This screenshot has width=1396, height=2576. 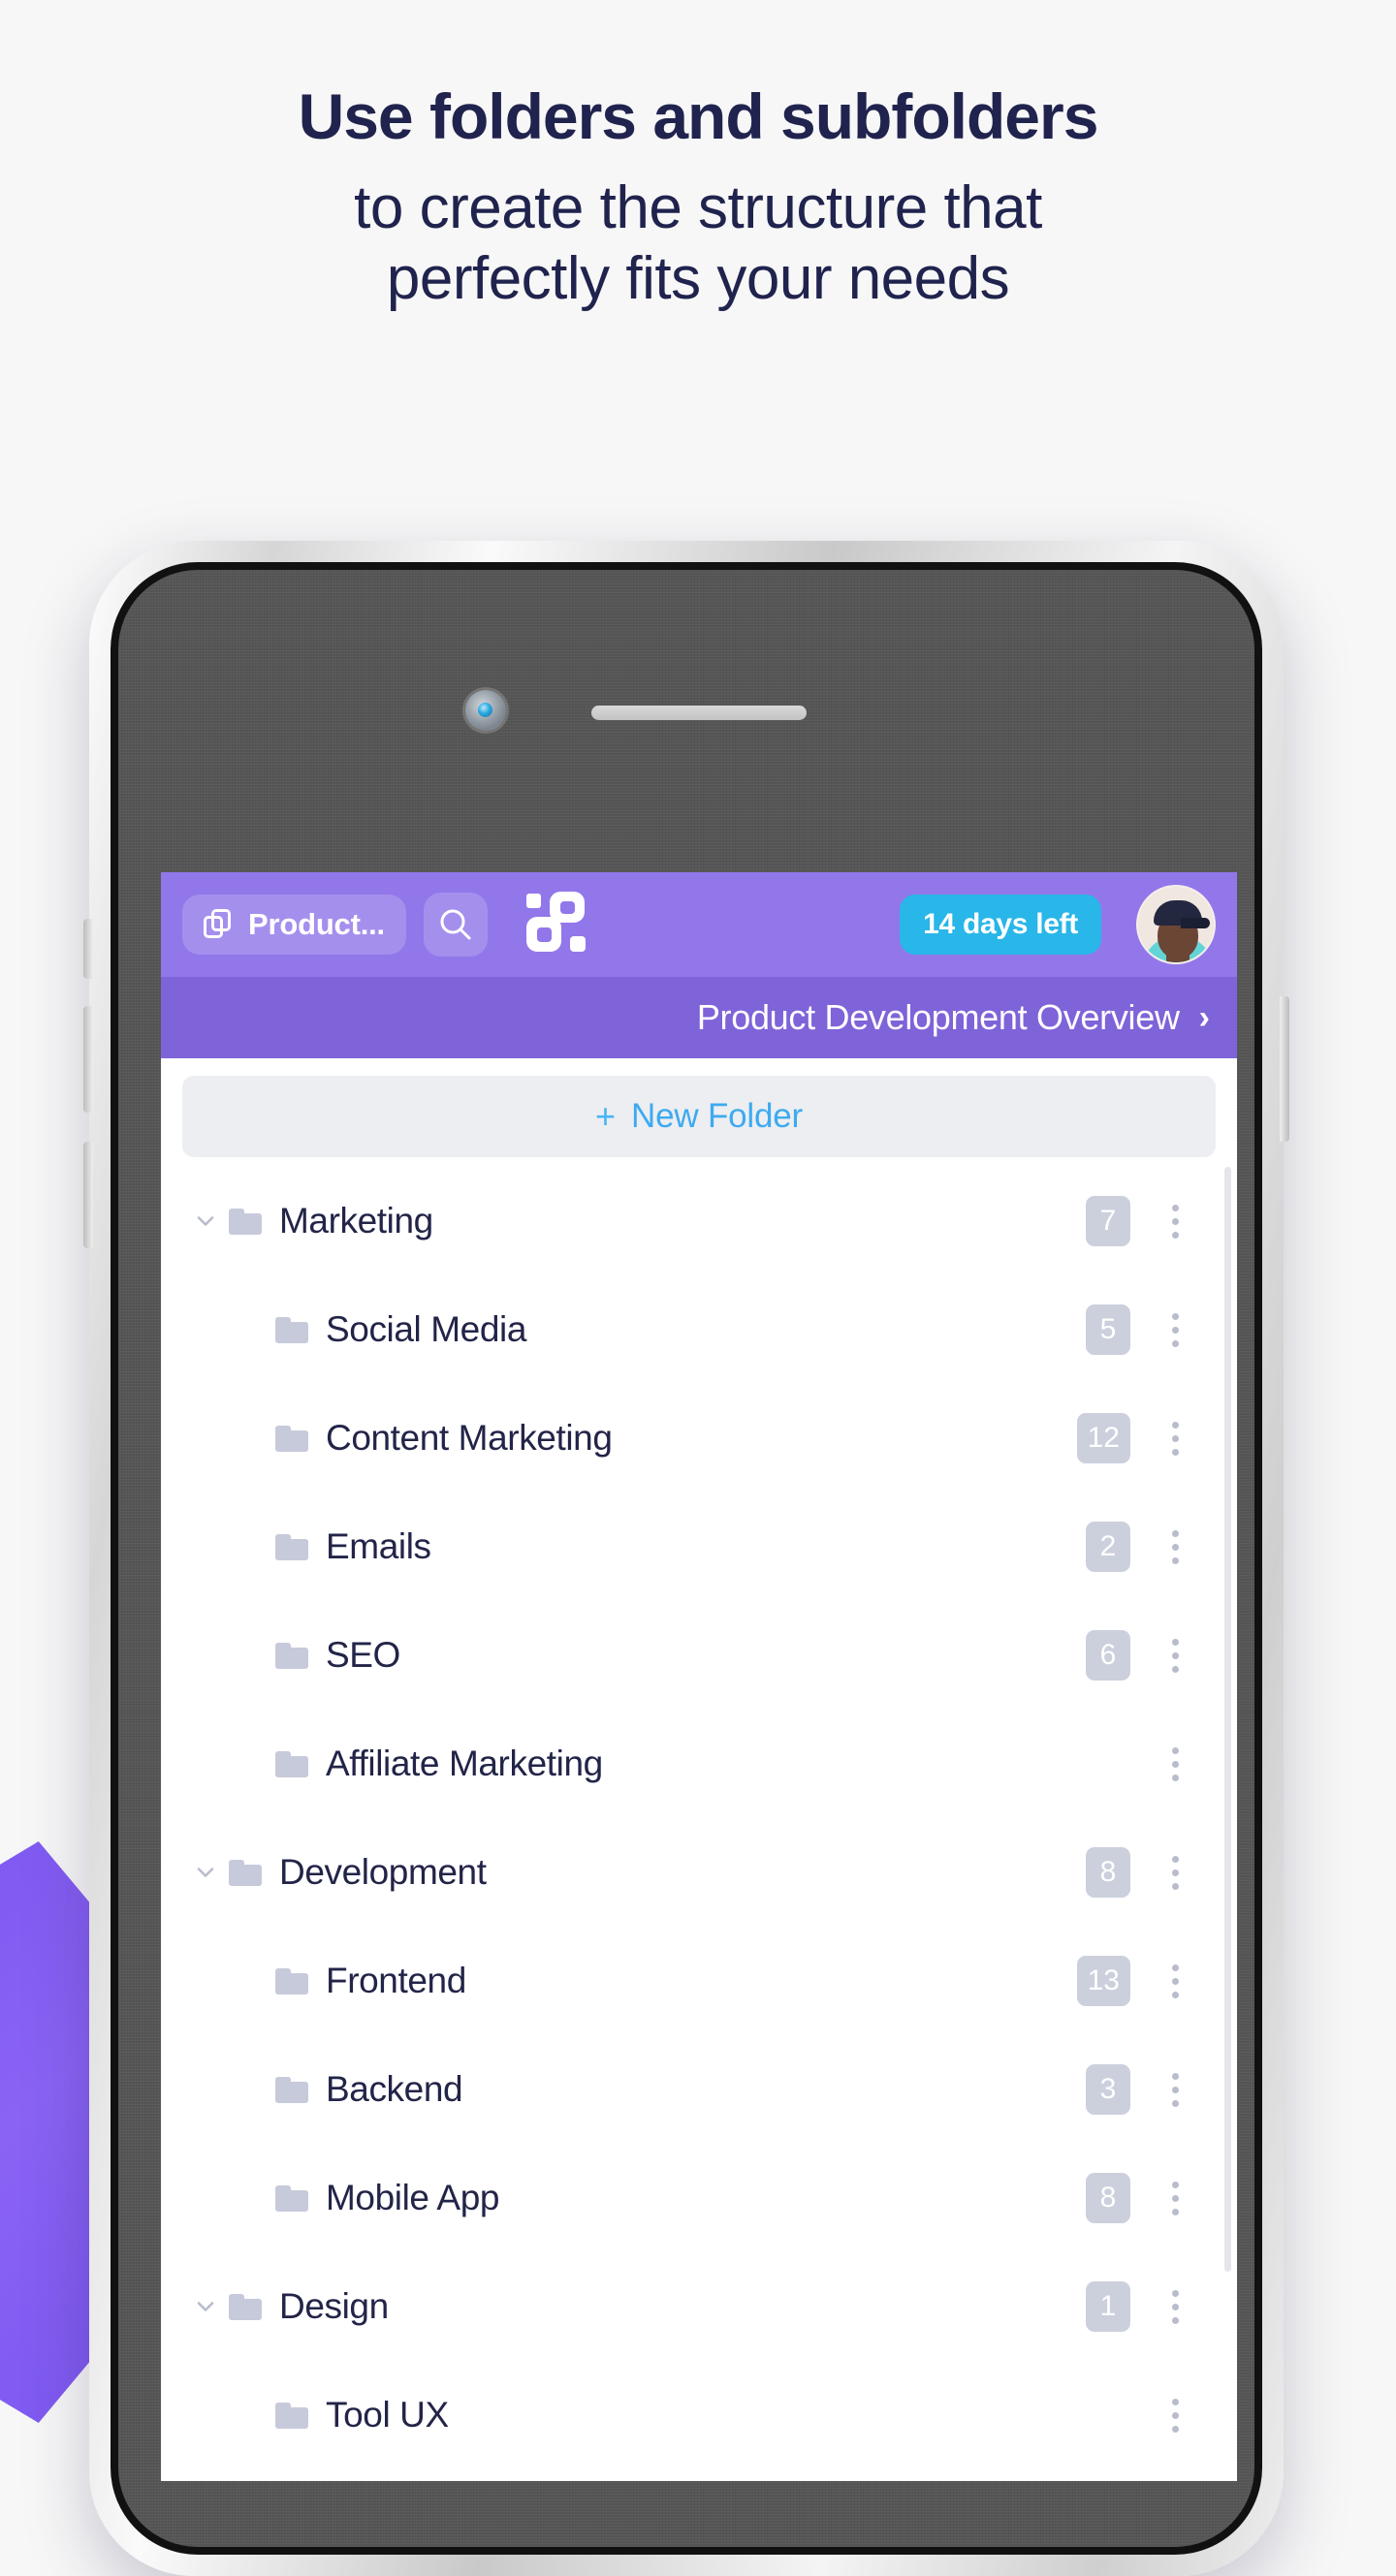 What do you see at coordinates (699, 2306) in the screenshot?
I see `folder-row: Design 1` at bounding box center [699, 2306].